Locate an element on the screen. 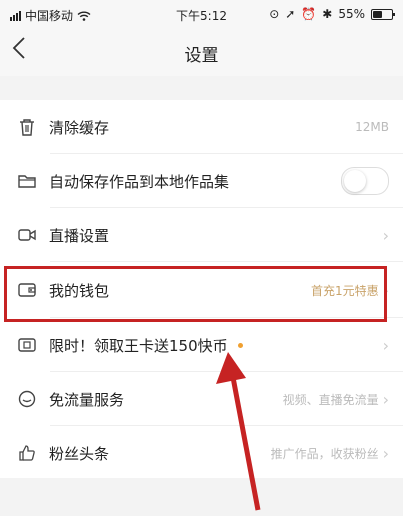 This screenshot has width=403, height=516. settings-row-clear-cache: 清除缓存 12MB is located at coordinates (201, 127).